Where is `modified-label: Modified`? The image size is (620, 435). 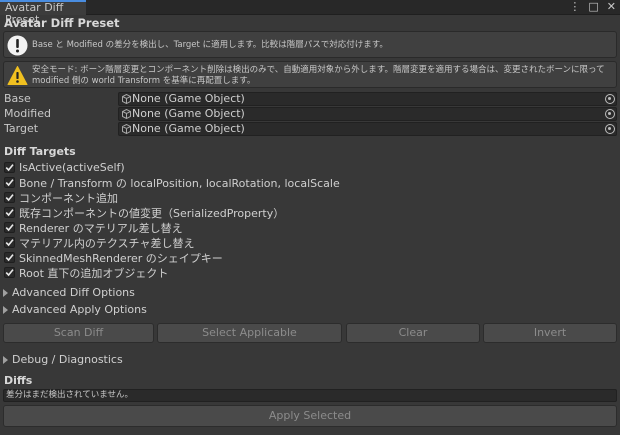 modified-label: Modified is located at coordinates (27, 113).